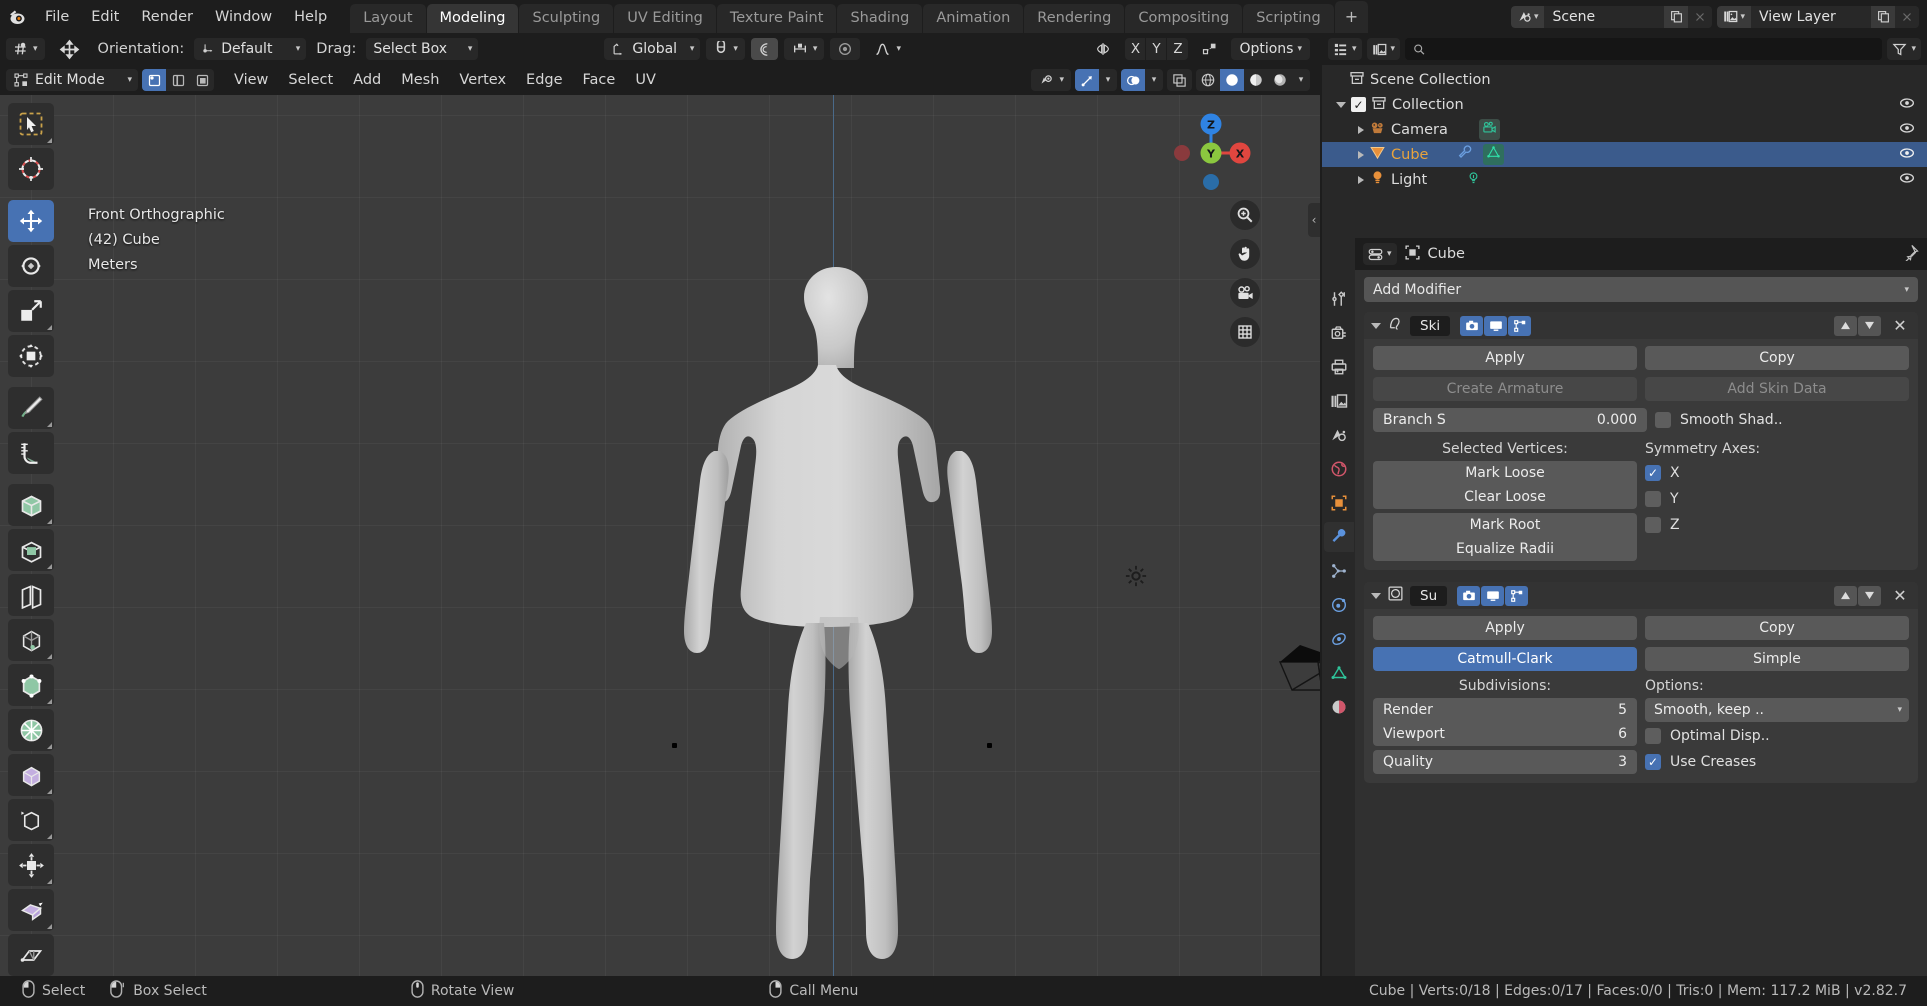  Describe the element at coordinates (1133, 80) in the screenshot. I see `overlays-icon` at that location.